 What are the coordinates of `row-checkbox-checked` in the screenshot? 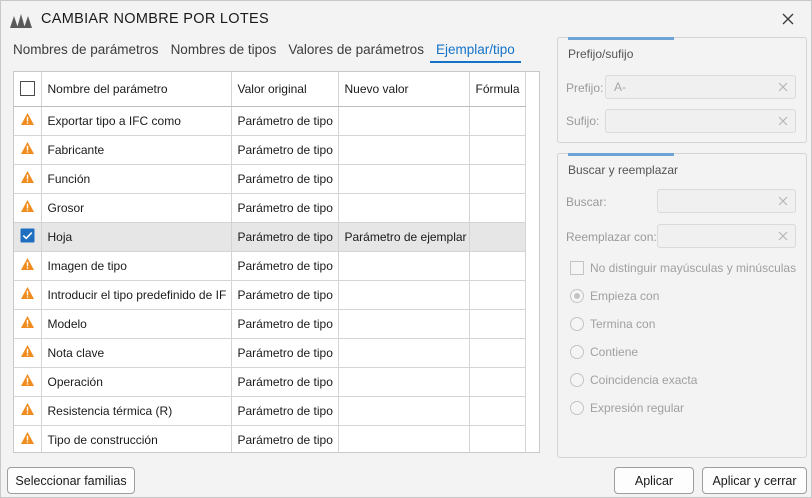 It's located at (27, 237).